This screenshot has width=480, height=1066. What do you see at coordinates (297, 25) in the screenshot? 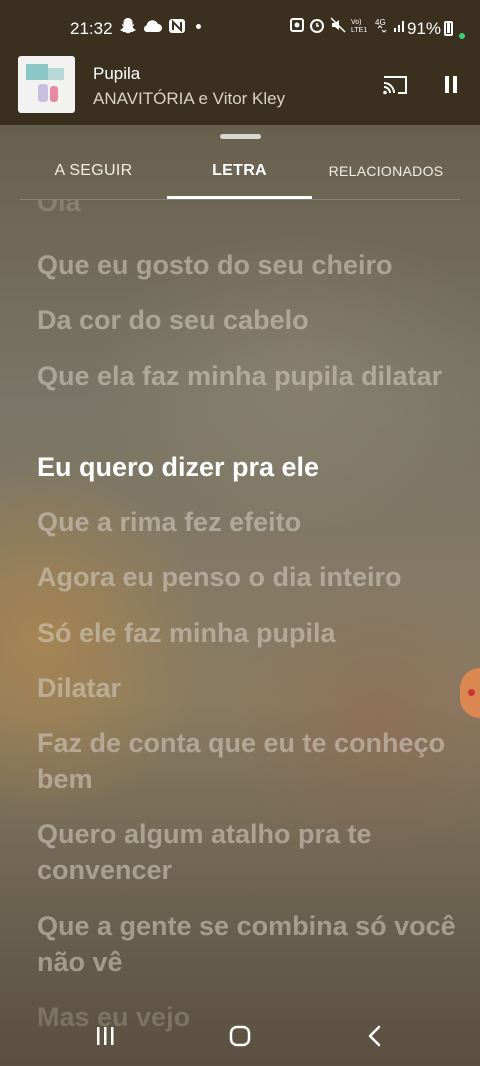
I see `photo-icon` at bounding box center [297, 25].